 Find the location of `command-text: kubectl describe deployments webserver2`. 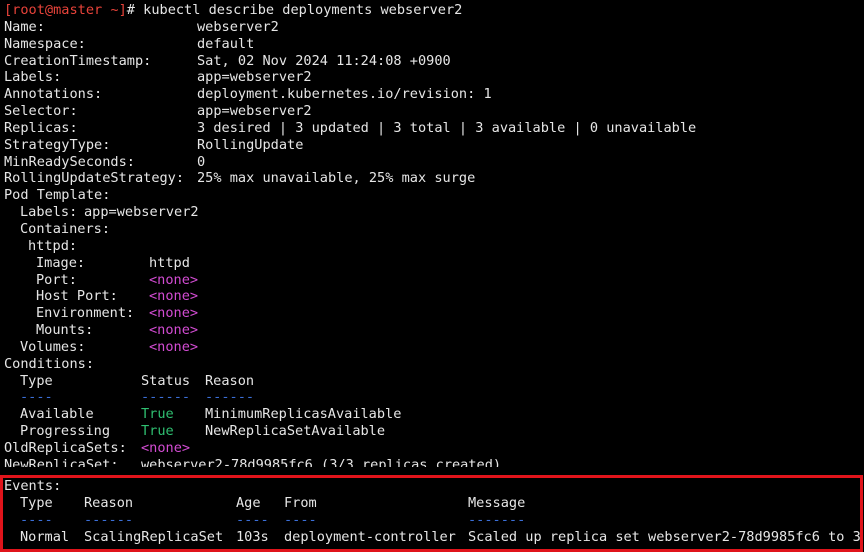

command-text: kubectl describe deployments webserver2 is located at coordinates (303, 10).